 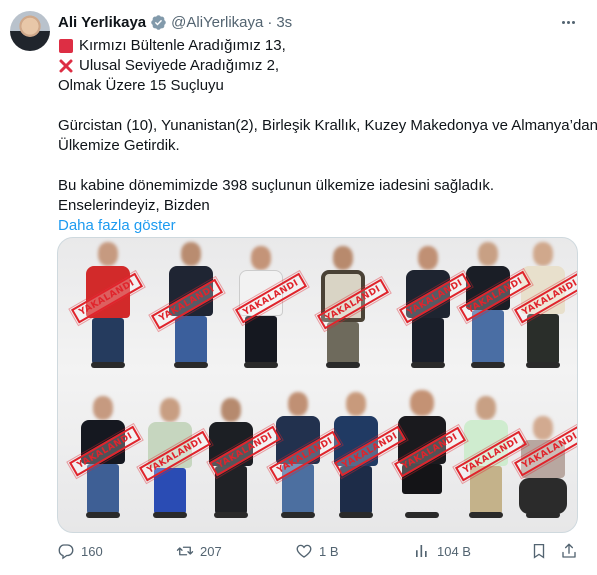 I want to click on repost-icon, so click(x=185, y=551).